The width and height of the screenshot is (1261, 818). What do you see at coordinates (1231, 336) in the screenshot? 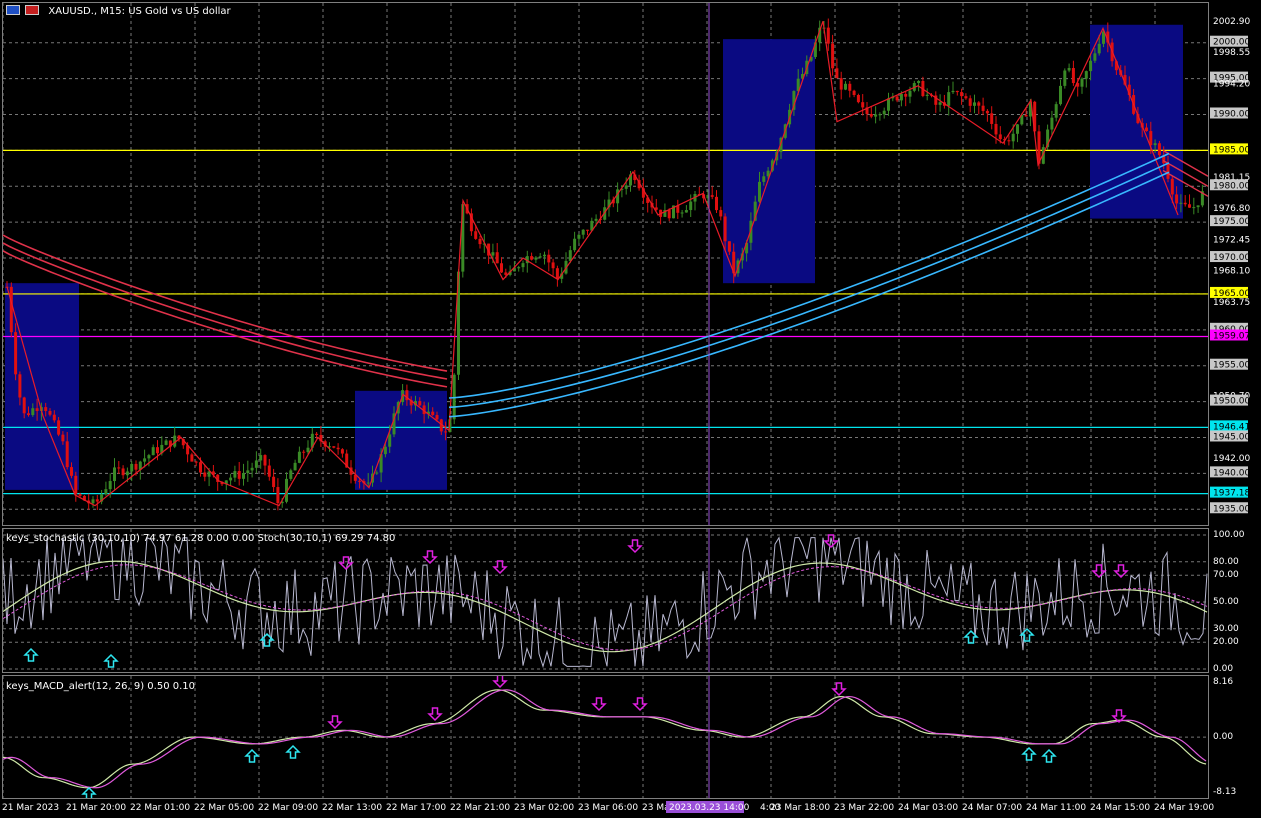
I see `price-tag-label: 1959.07` at bounding box center [1231, 336].